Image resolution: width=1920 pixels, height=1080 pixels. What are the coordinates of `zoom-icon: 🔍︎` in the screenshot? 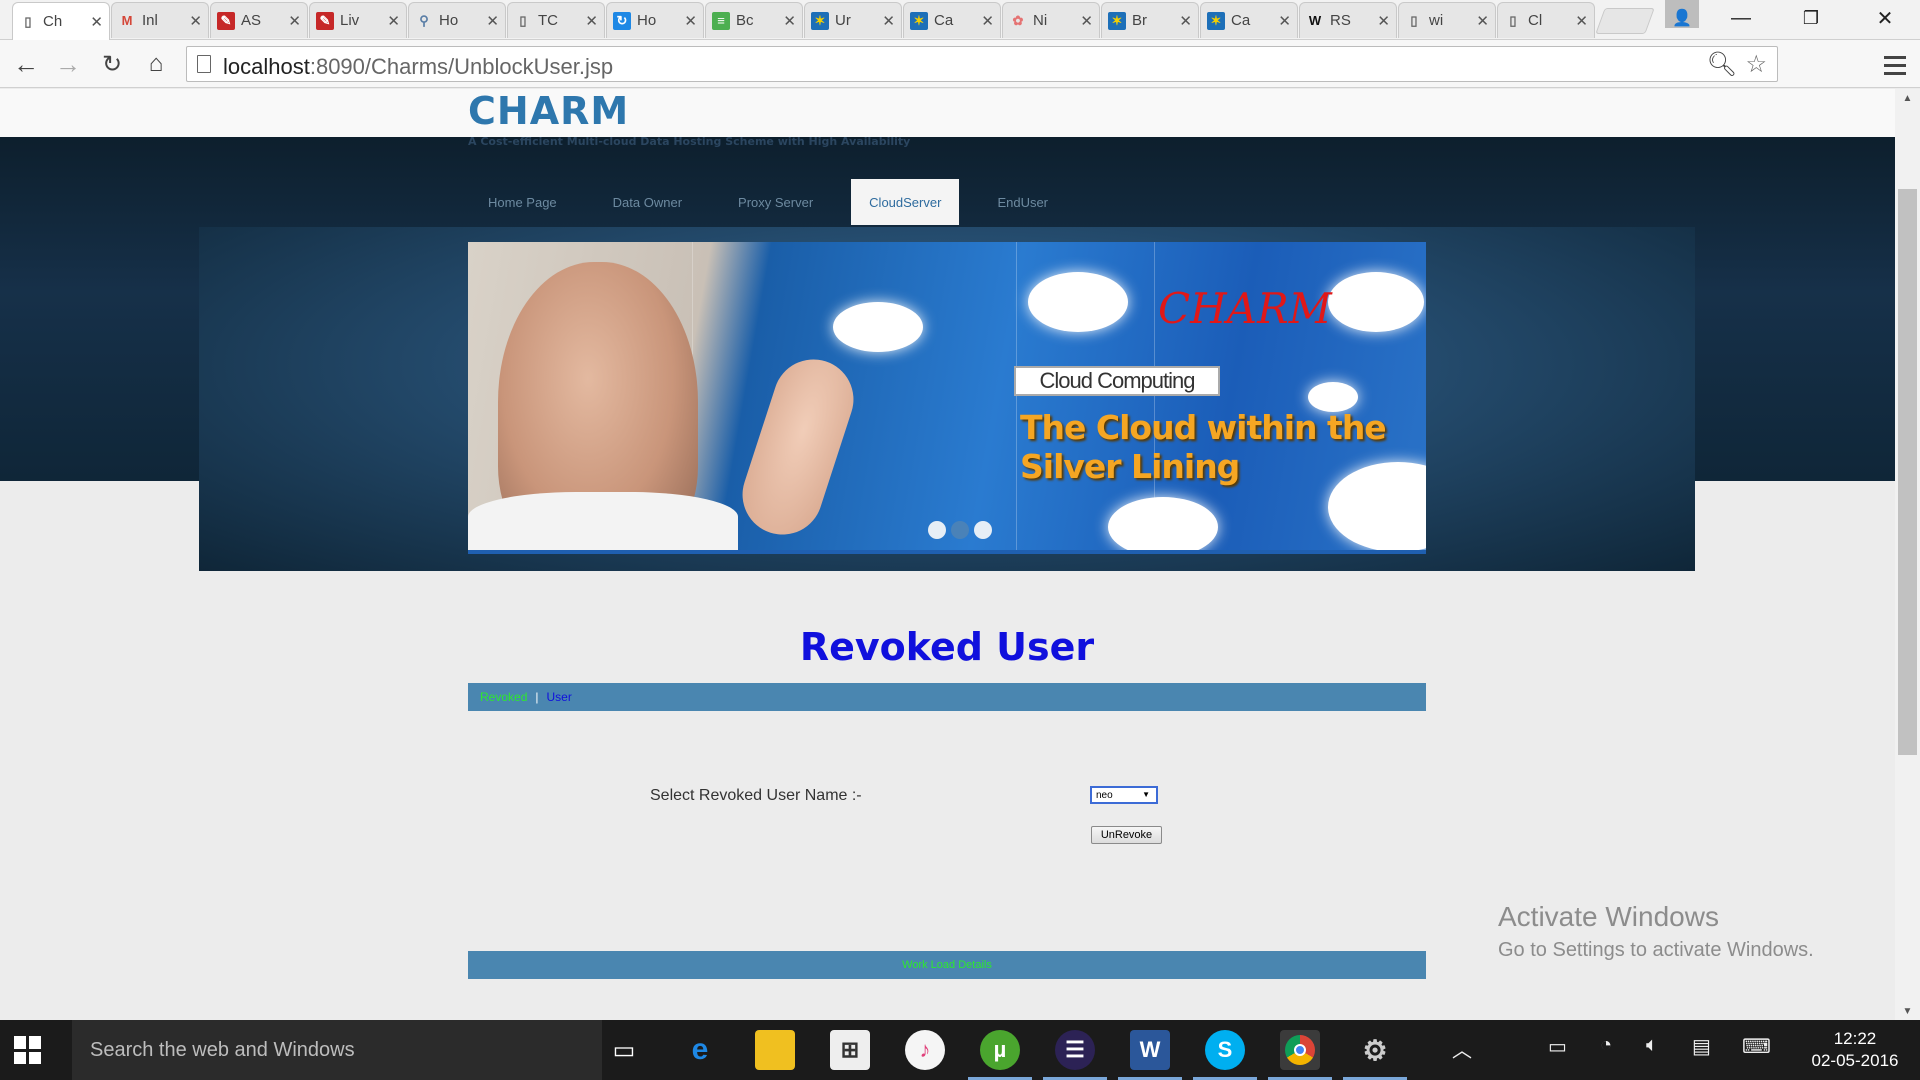 It's located at (1722, 64).